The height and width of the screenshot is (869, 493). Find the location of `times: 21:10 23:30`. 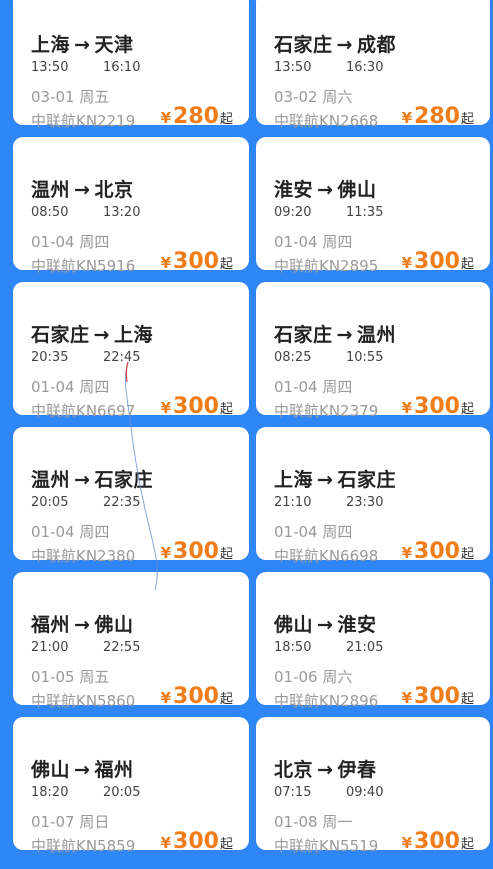

times: 21:10 23:30 is located at coordinates (328, 502).